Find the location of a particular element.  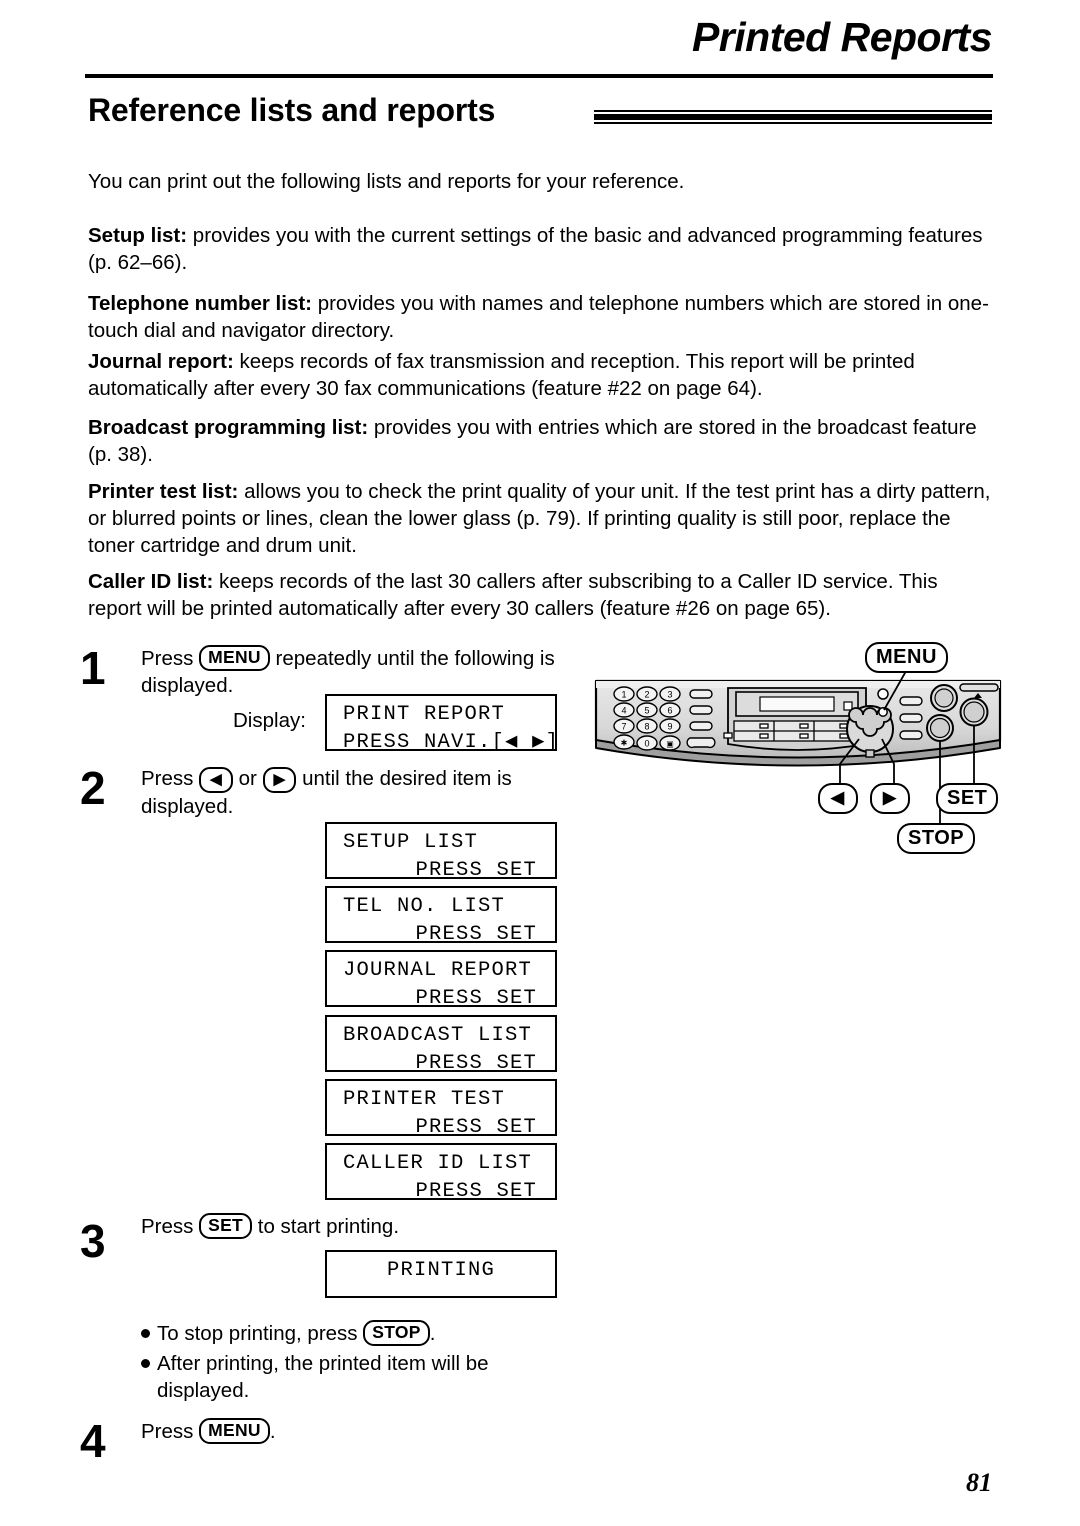

lcd-journal-report: JOURNAL REPORT PRESS SET is located at coordinates (441, 980).